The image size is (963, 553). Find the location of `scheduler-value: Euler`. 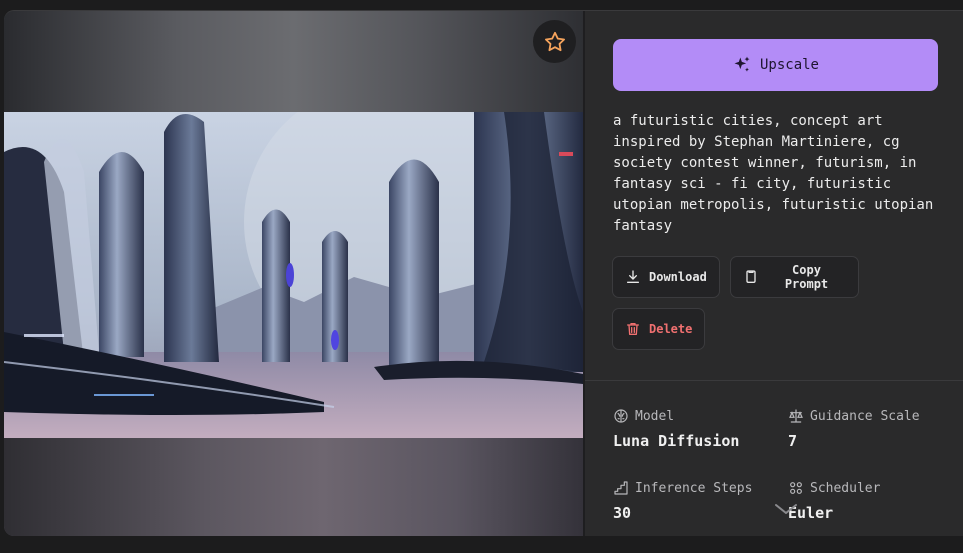

scheduler-value: Euler is located at coordinates (811, 513).